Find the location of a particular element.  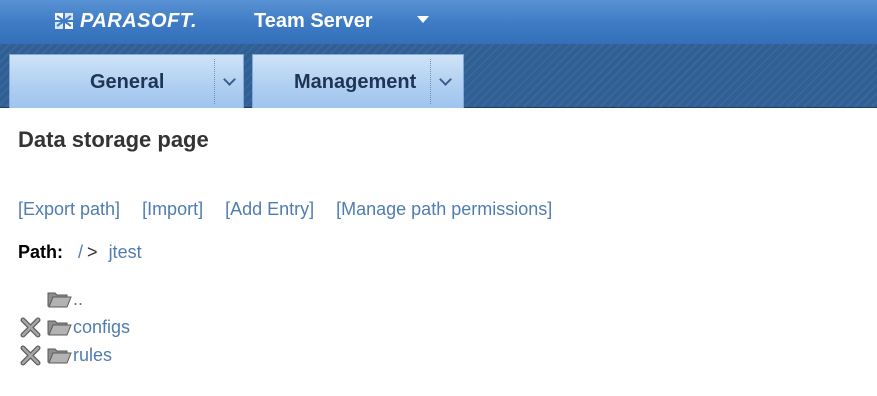

parasoft-logo: PARASOFT. is located at coordinates (125, 21).